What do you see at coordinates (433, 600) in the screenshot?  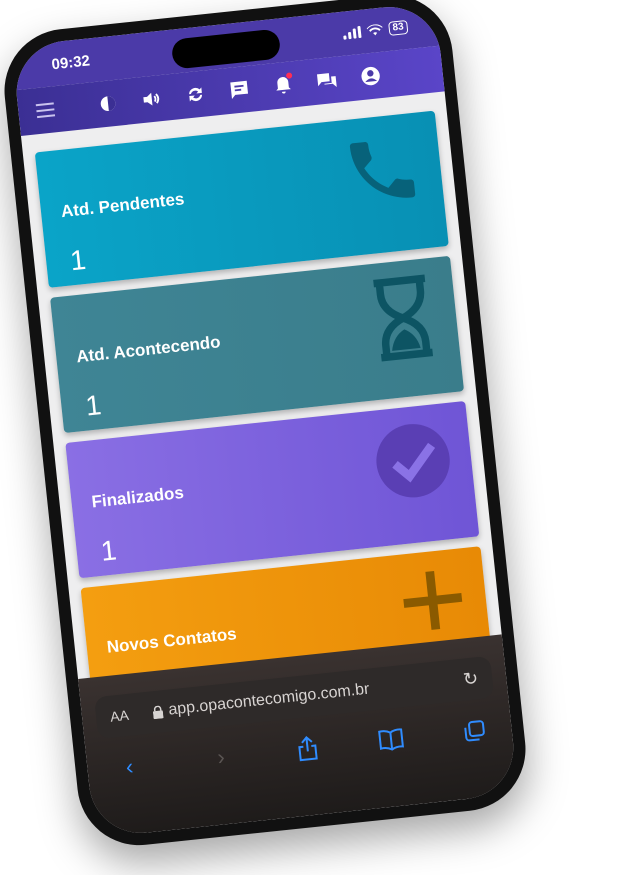 I see `plus-icon` at bounding box center [433, 600].